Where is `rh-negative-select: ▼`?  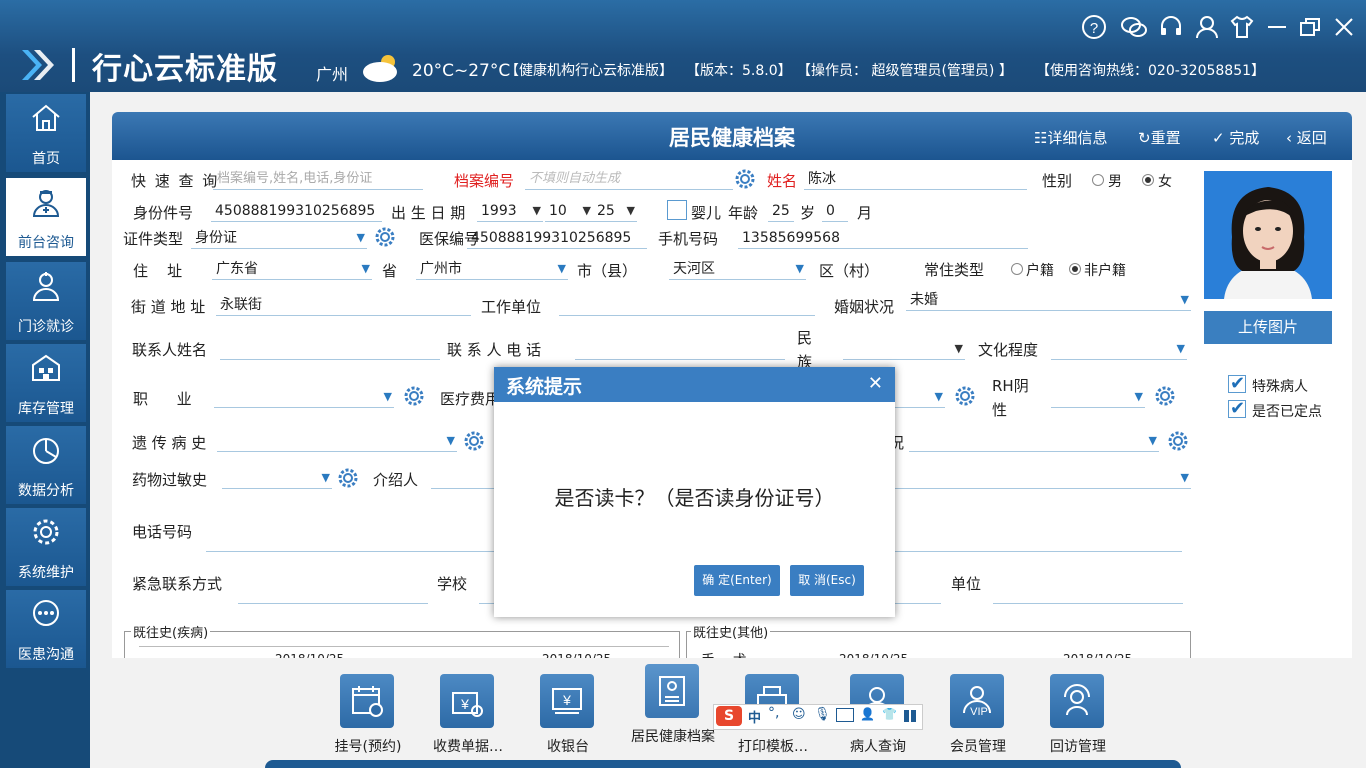 rh-negative-select: ▼ is located at coordinates (1098, 397).